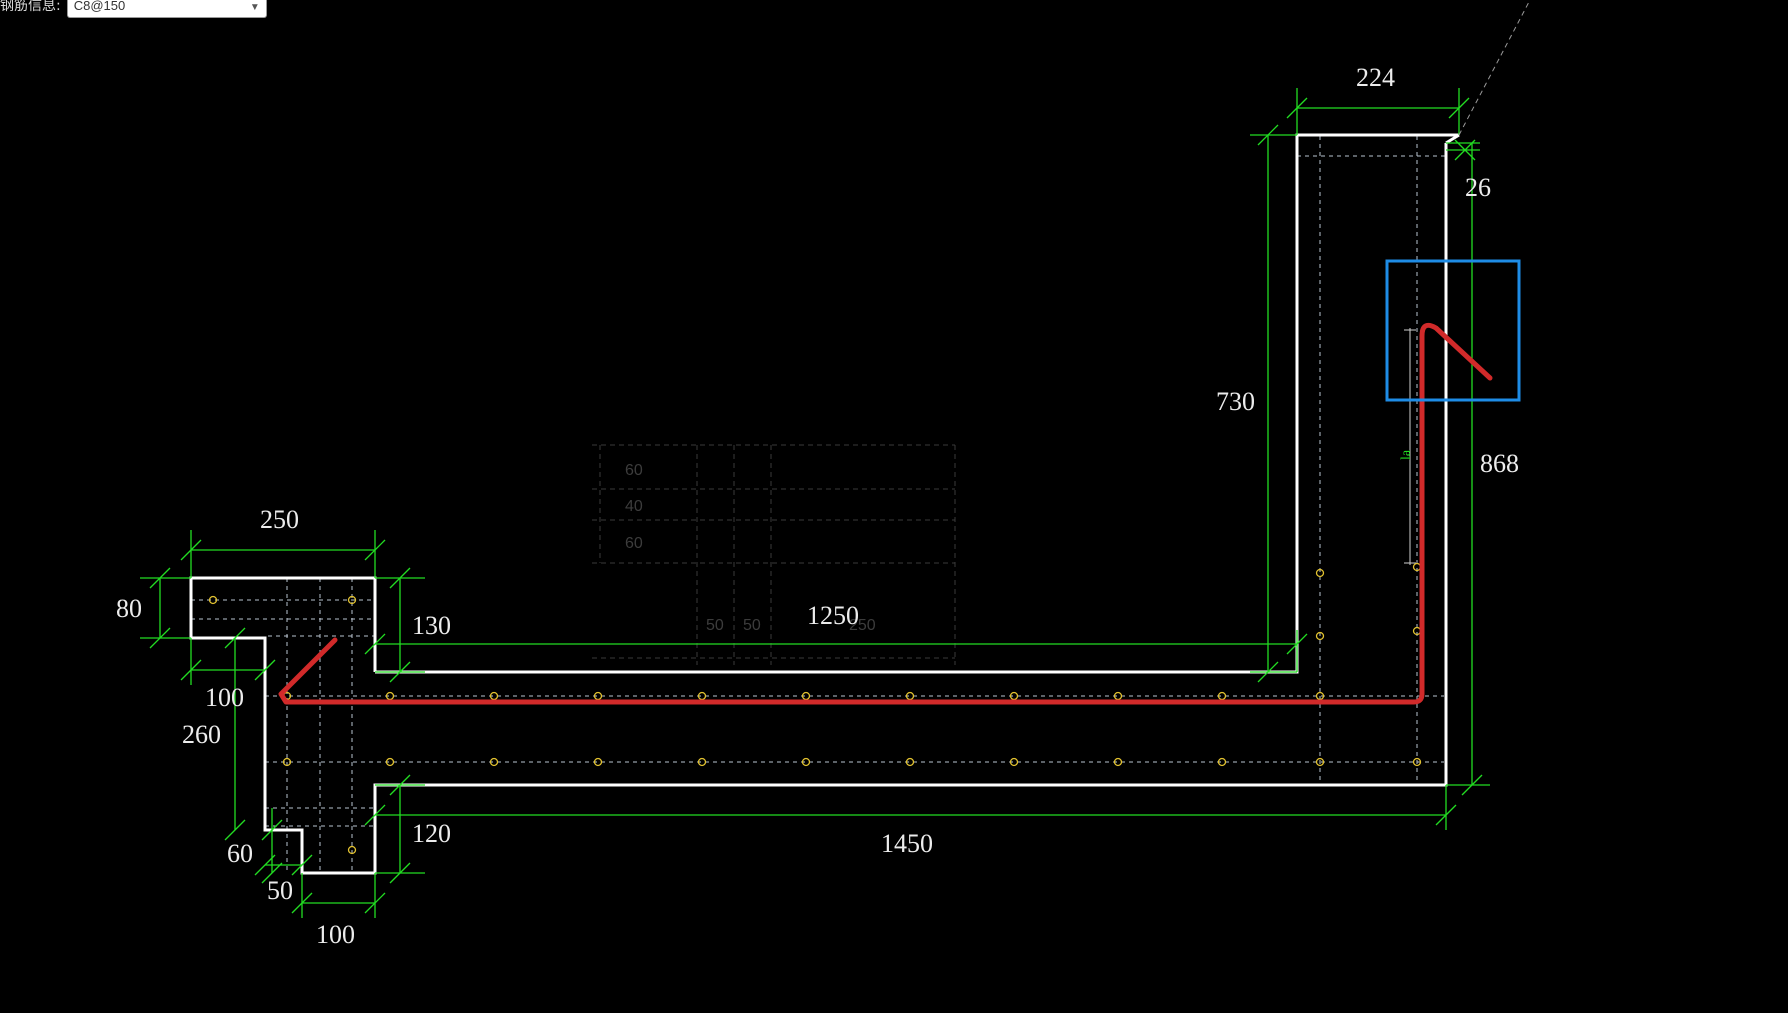 The width and height of the screenshot is (1788, 1013). I want to click on dim-250: 250, so click(279, 519).